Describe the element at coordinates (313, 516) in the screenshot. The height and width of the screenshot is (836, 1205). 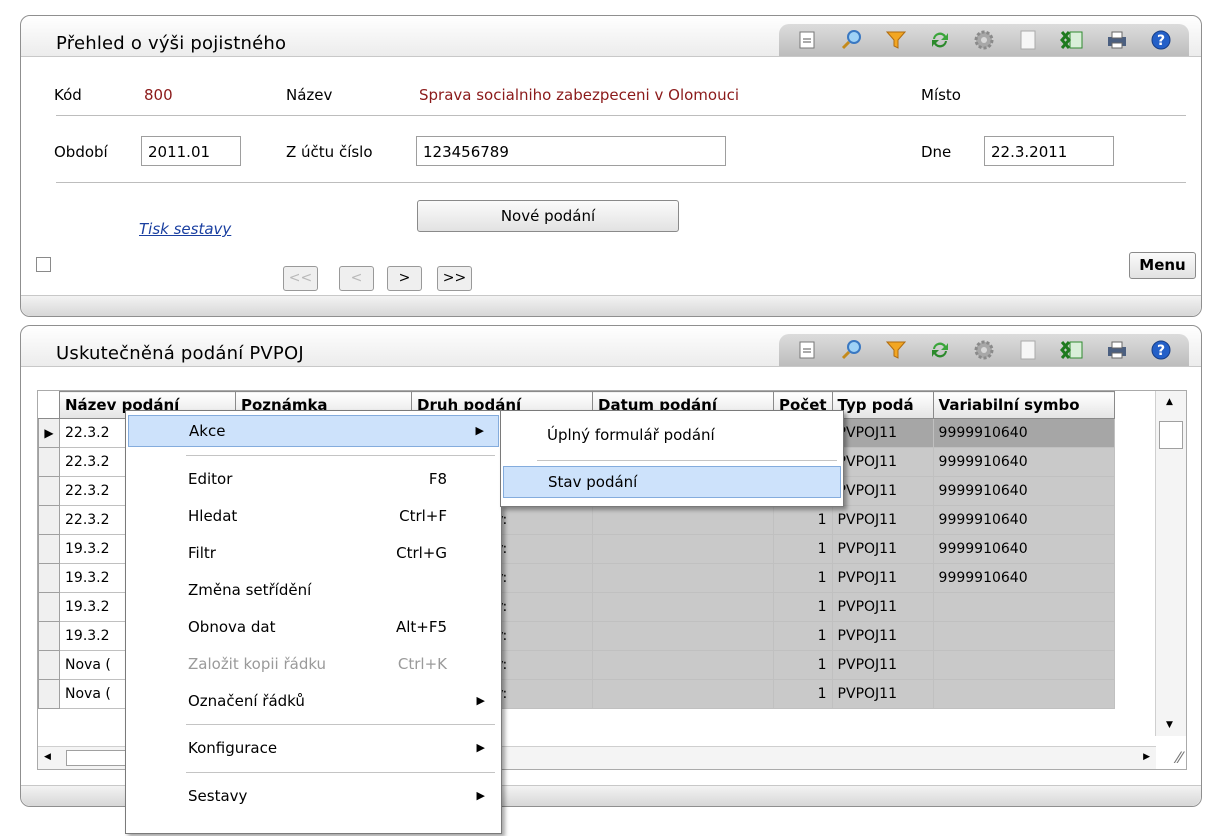
I see `menu-item-hledat: Hledat Ctrl+F` at that location.